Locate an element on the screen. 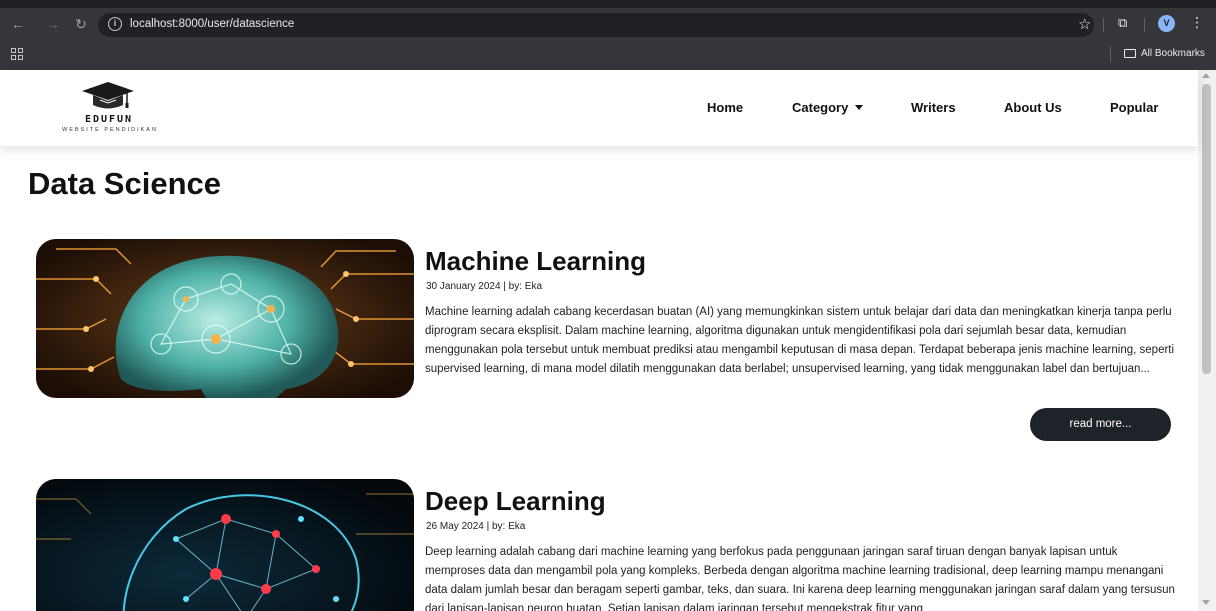 This screenshot has width=1216, height=611. profile-avatar-icon: V is located at coordinates (1166, 23).